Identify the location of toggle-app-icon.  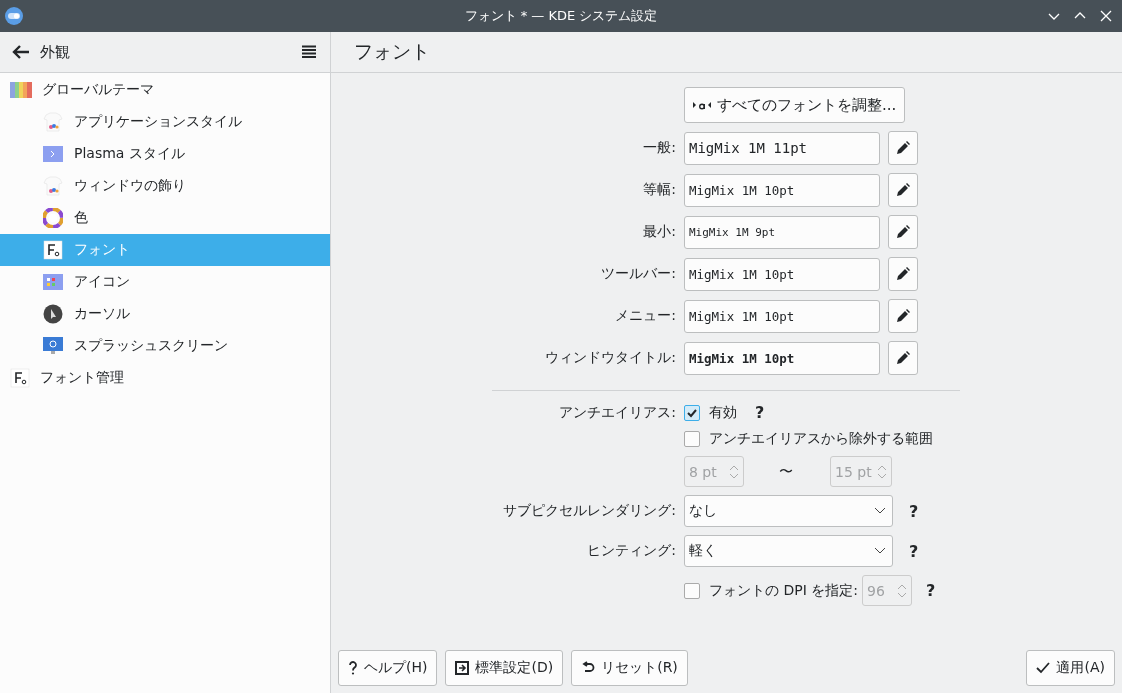
(14, 16).